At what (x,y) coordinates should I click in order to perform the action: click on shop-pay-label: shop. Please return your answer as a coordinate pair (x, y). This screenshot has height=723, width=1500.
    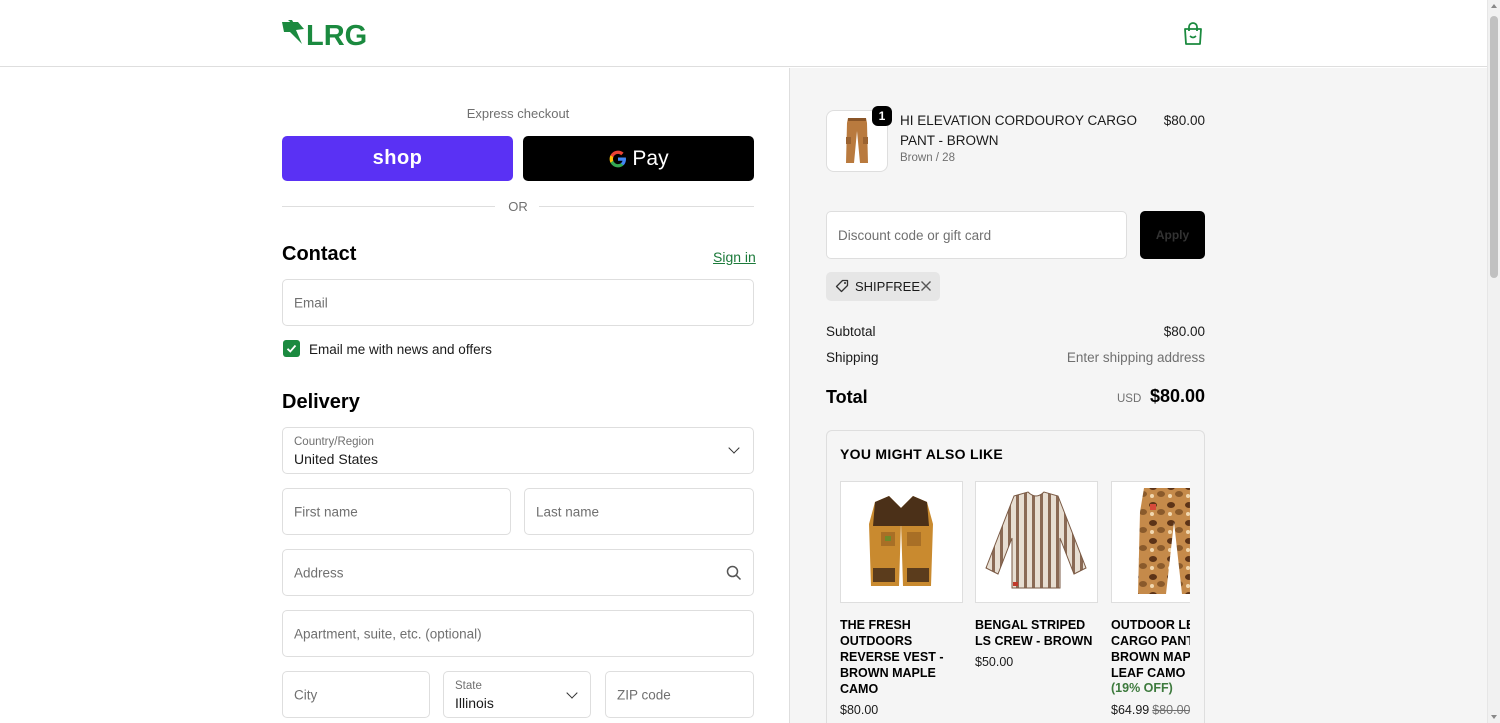
    Looking at the image, I should click on (397, 158).